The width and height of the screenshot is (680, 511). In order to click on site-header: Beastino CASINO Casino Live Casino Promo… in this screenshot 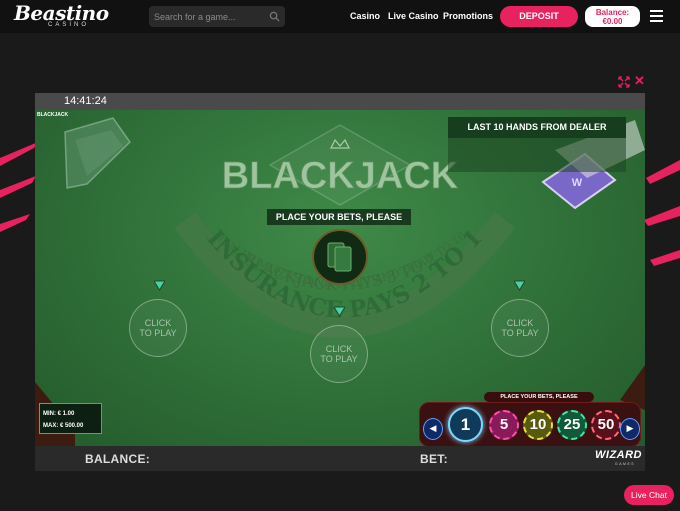, I will do `click(340, 16)`.